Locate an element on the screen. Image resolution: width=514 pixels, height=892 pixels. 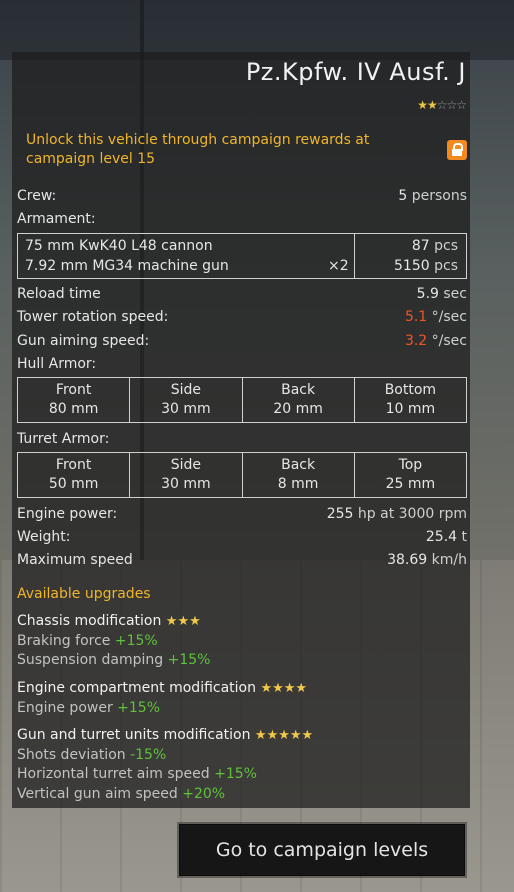
upgrade-effect-label: Shots deviation is located at coordinates (71, 755).